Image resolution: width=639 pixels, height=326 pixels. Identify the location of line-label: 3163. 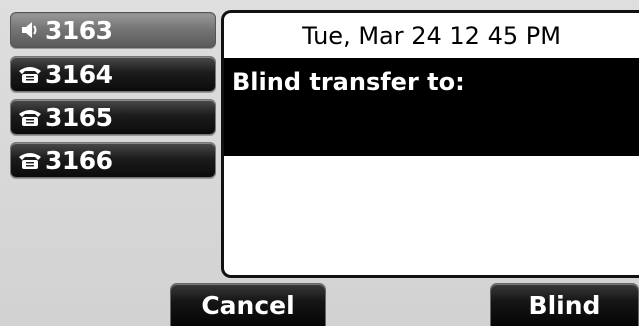
(79, 30).